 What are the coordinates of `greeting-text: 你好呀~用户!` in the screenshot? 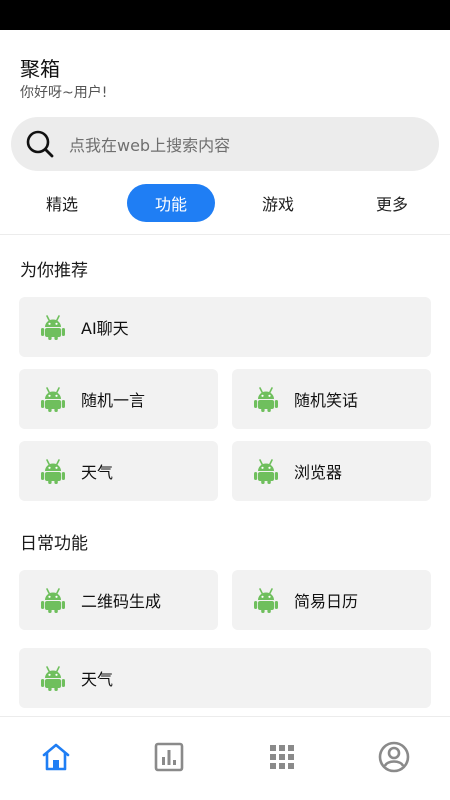 It's located at (64, 93).